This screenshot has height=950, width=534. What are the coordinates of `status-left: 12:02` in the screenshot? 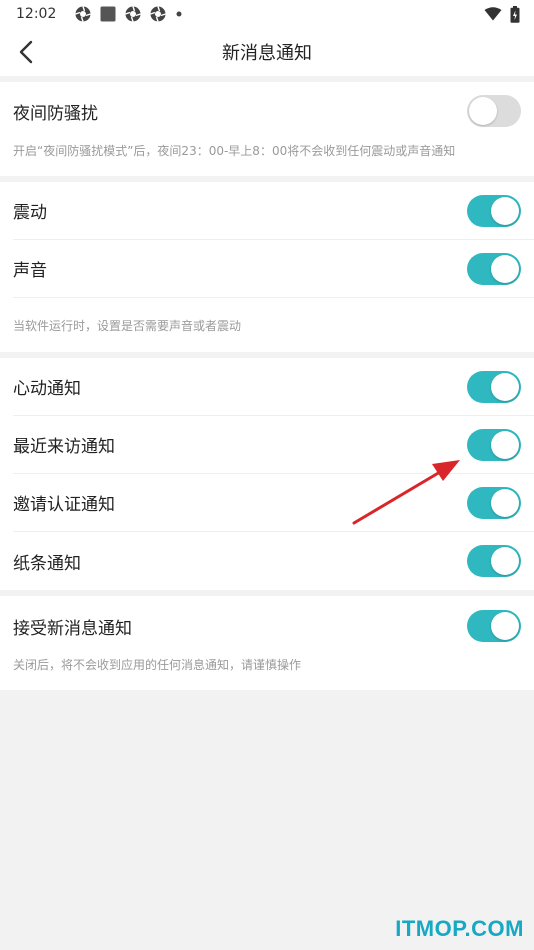 It's located at (99, 14).